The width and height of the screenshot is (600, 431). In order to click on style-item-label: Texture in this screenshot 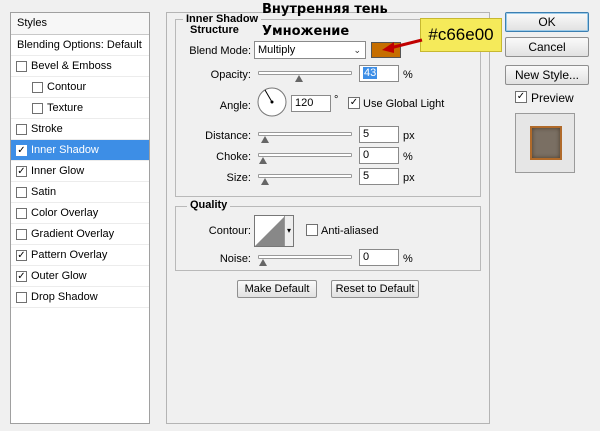, I will do `click(65, 108)`.